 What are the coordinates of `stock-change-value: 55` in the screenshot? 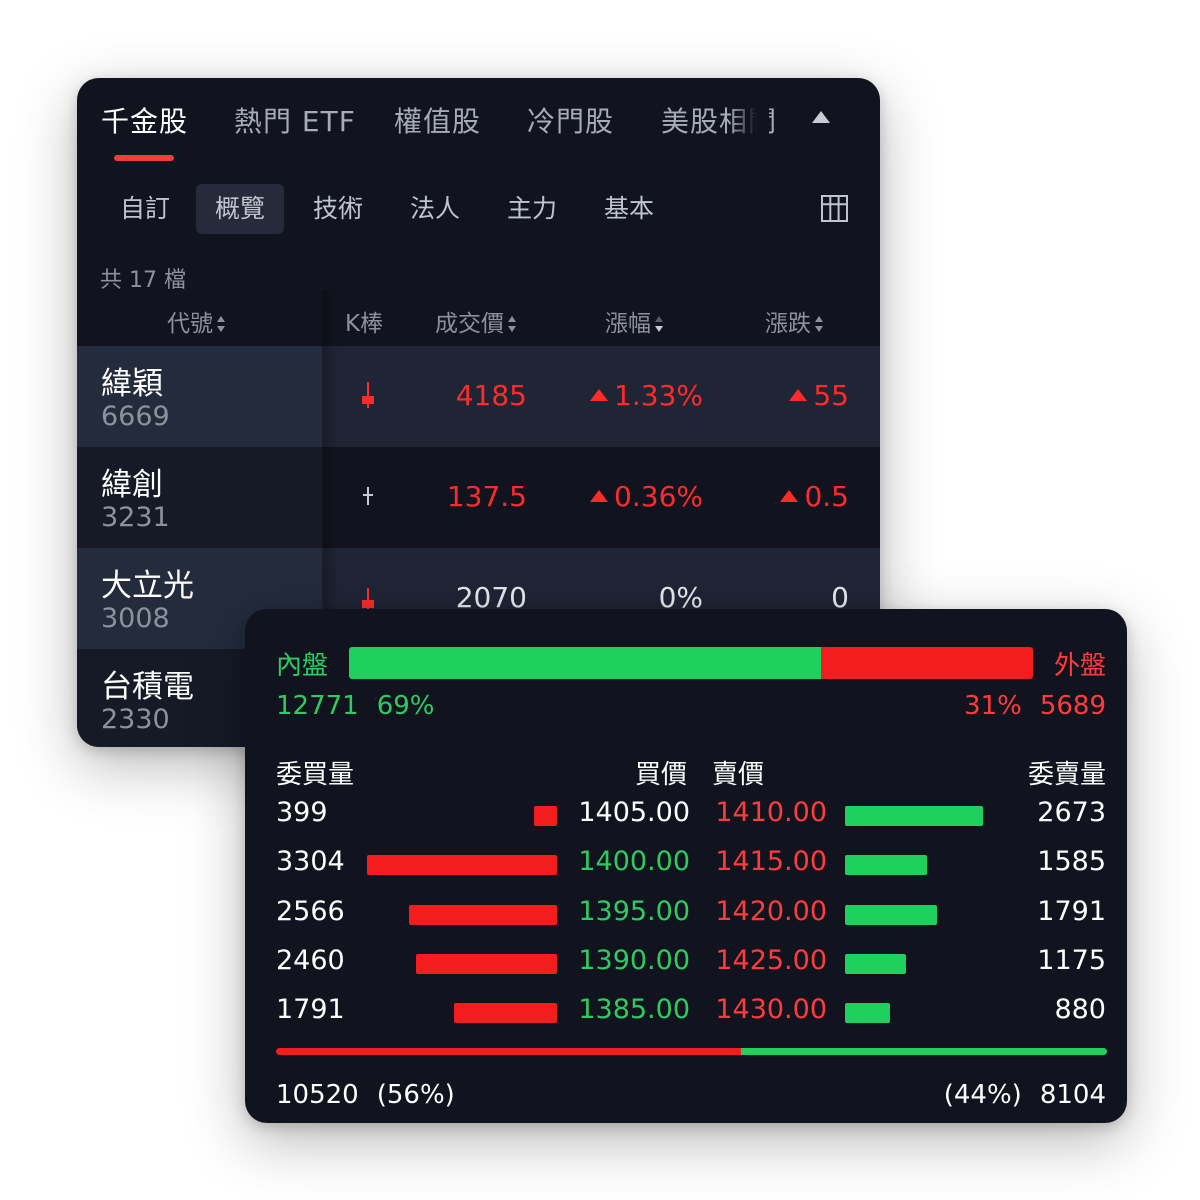 It's located at (831, 395).